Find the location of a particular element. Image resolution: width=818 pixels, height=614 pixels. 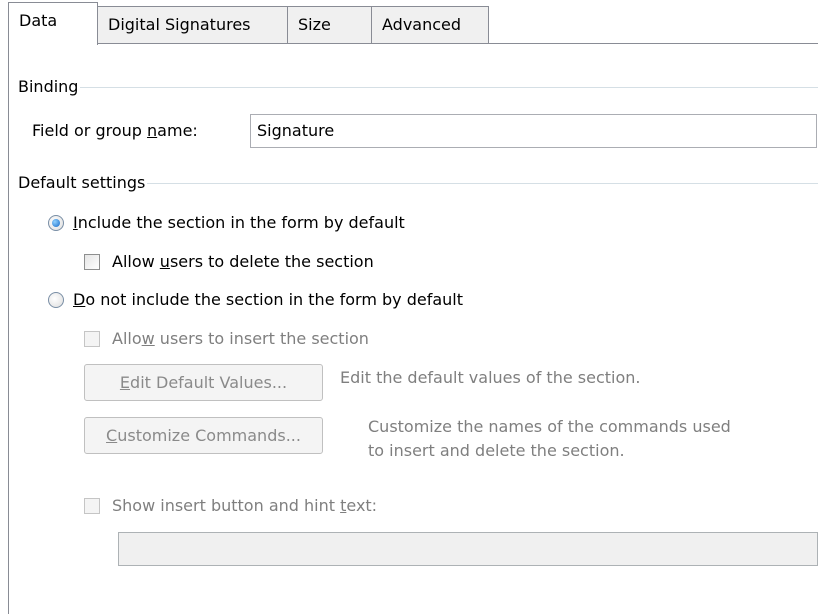

default-settings-group-label: Default settings is located at coordinates (83, 183).